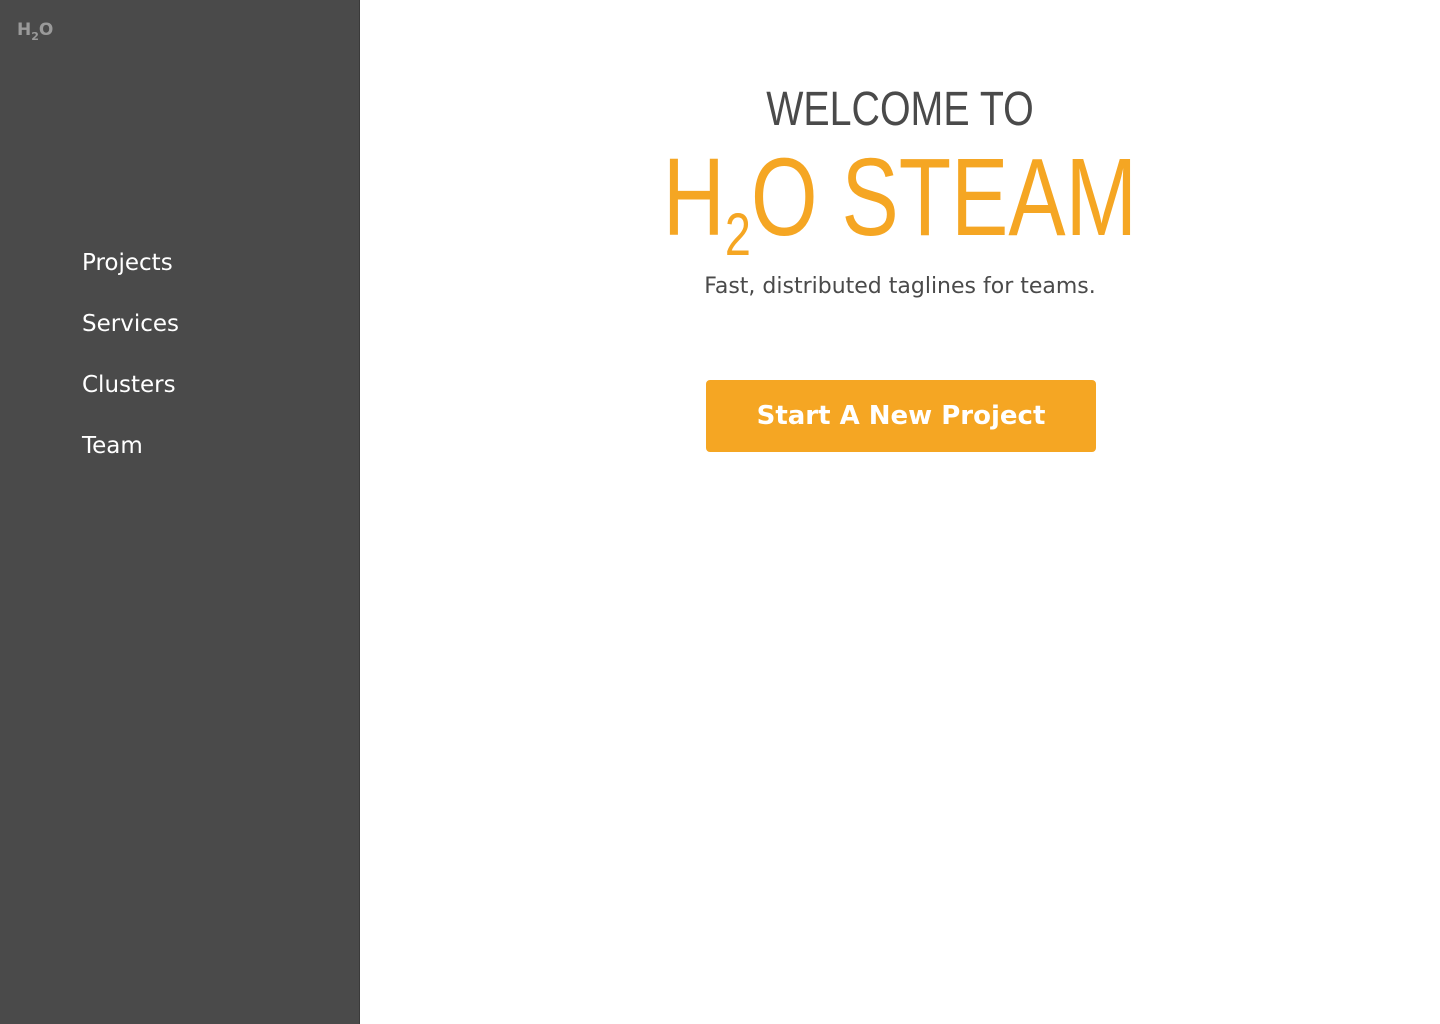 This screenshot has width=1440, height=1024. What do you see at coordinates (35, 36) in the screenshot?
I see `logo-subscript: 2` at bounding box center [35, 36].